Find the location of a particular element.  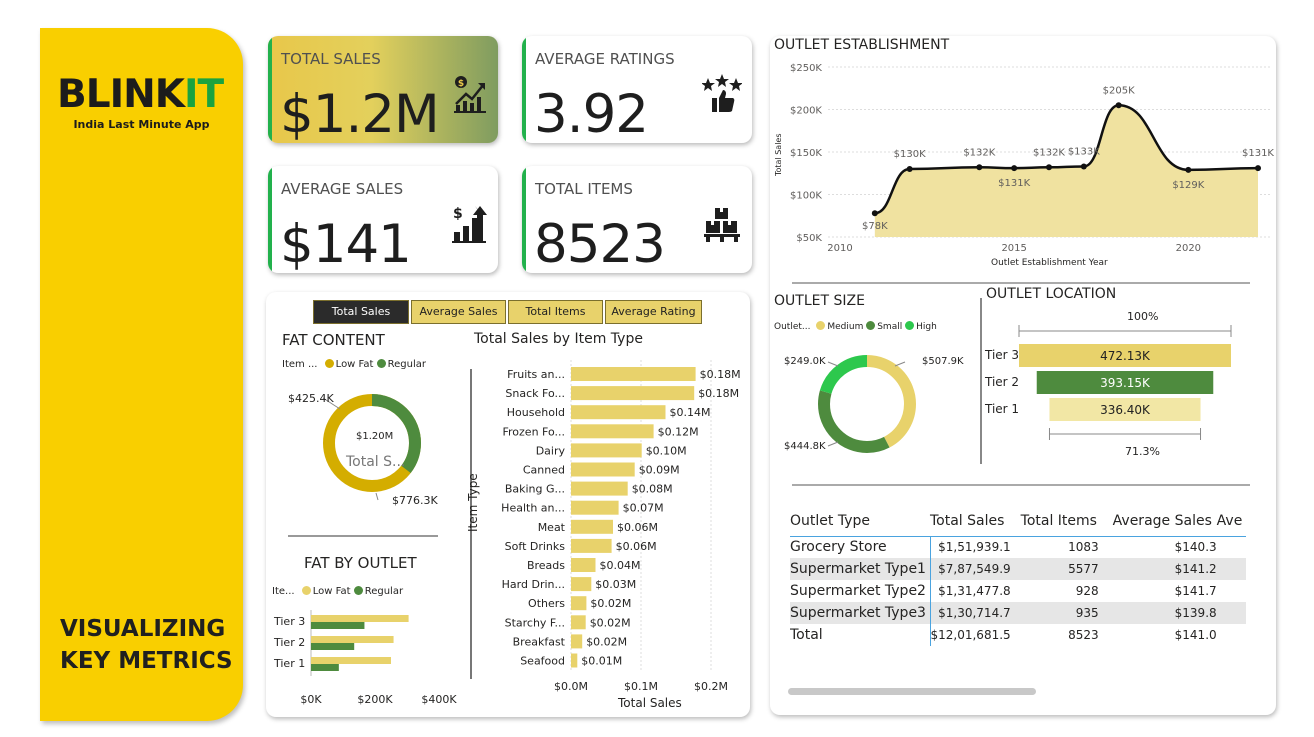

table-cell: $141.0 is located at coordinates (1195, 635).